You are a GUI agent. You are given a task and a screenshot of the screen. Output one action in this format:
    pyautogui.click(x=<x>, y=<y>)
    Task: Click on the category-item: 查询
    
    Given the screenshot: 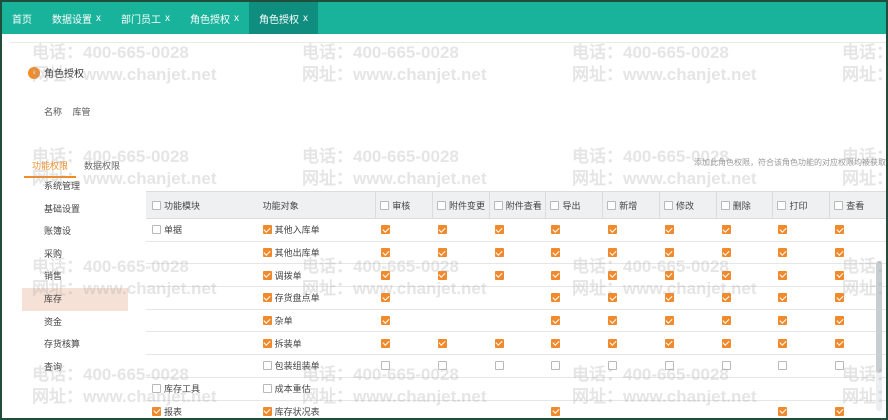 What is the action you would take?
    pyautogui.click(x=75, y=367)
    